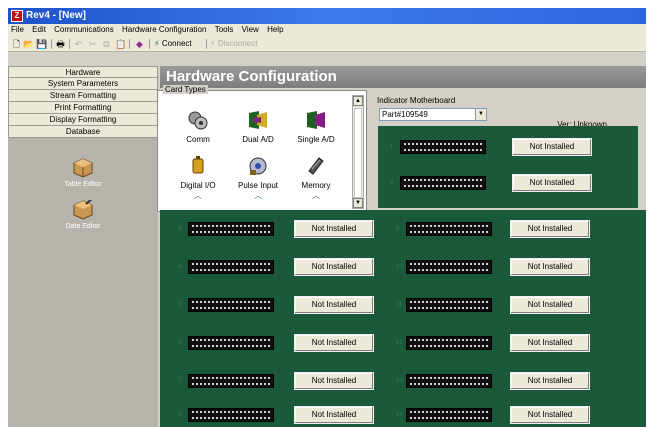  Describe the element at coordinates (392, 183) in the screenshot. I see `slot-number: 2` at that location.